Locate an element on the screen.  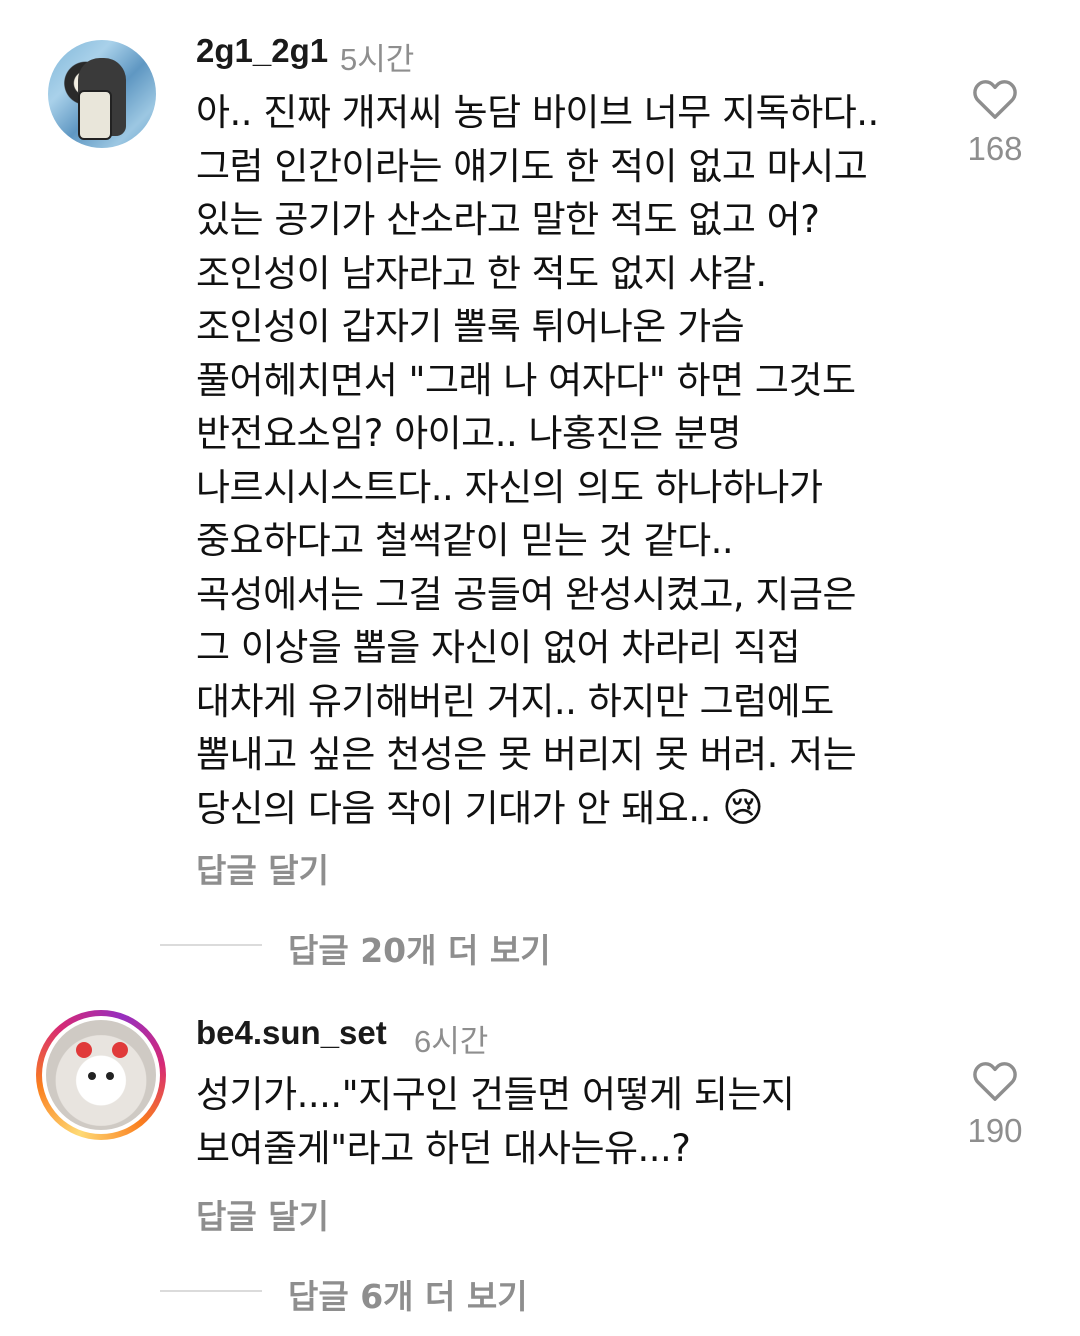
reply-button: 답글 달기 is located at coordinates (262, 1214).